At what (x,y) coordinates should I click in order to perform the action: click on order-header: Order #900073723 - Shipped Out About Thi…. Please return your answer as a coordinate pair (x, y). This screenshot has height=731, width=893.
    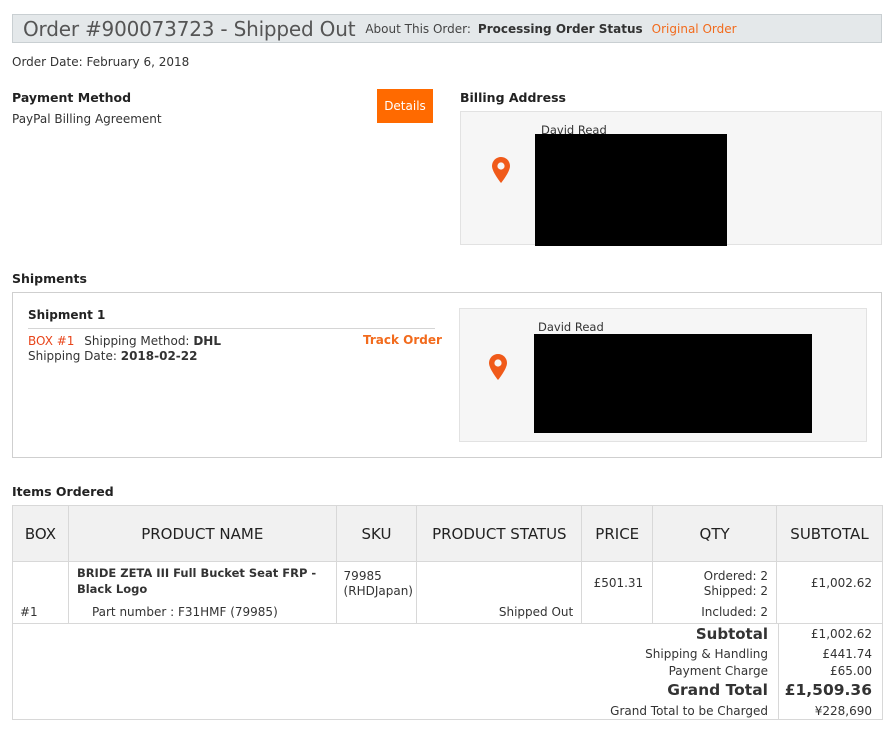
    Looking at the image, I should click on (447, 28).